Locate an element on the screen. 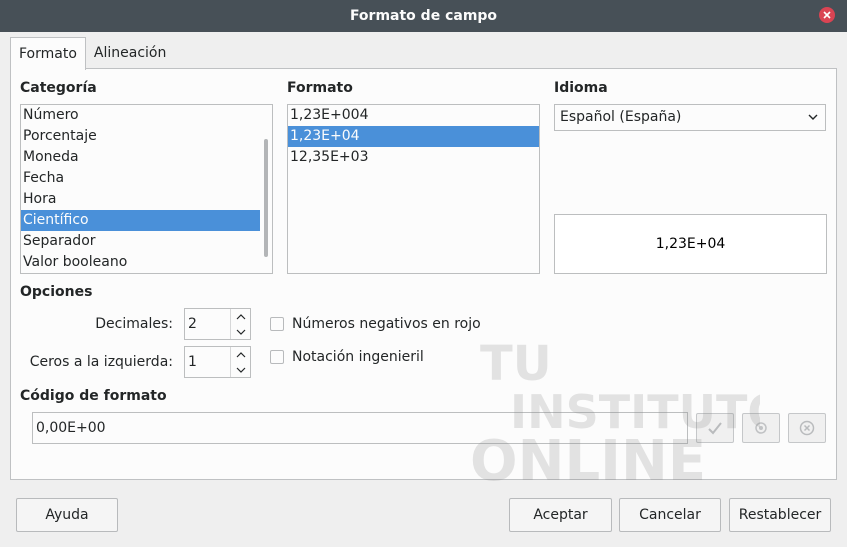 Image resolution: width=847 pixels, height=547 pixels. format-code-input: 0,00E+00 is located at coordinates (360, 428).